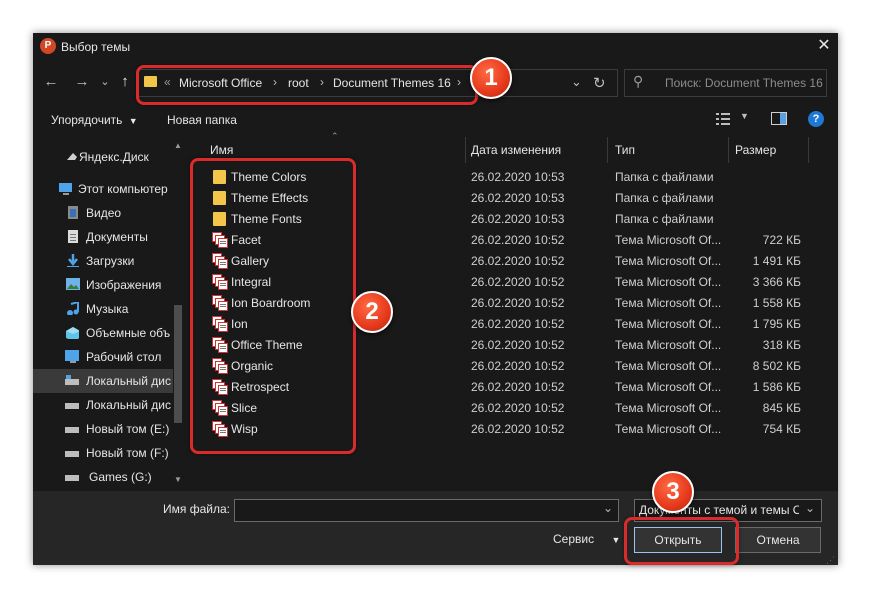 The width and height of the screenshot is (871, 597). What do you see at coordinates (723, 119) in the screenshot?
I see `view-options-icon` at bounding box center [723, 119].